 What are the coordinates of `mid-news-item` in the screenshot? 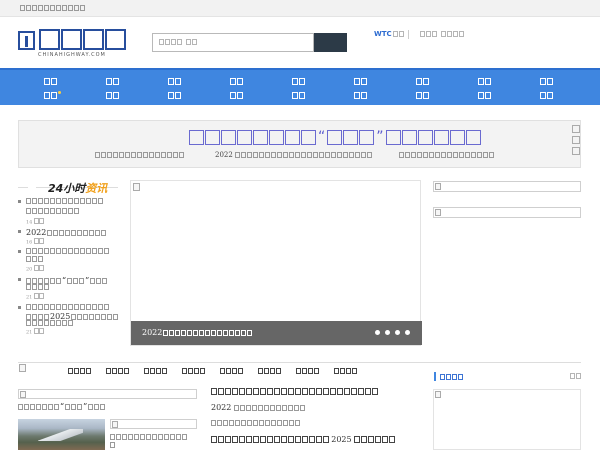 It's located at (255, 423).